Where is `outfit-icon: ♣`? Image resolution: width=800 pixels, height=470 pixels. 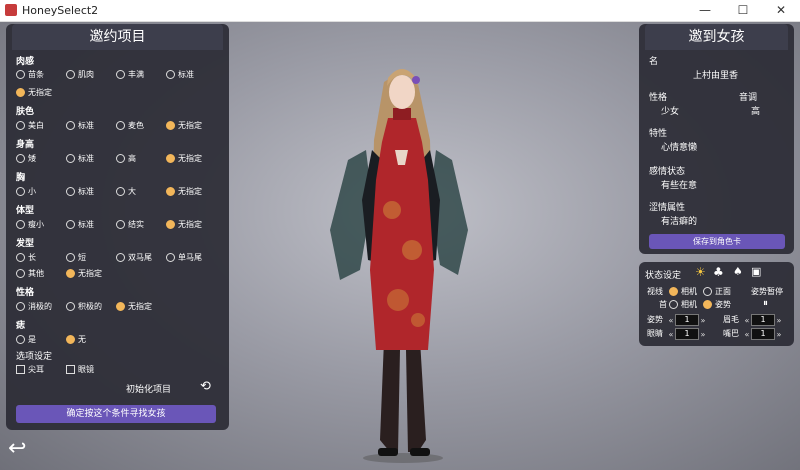
outfit-icon: ♣ is located at coordinates (718, 272).